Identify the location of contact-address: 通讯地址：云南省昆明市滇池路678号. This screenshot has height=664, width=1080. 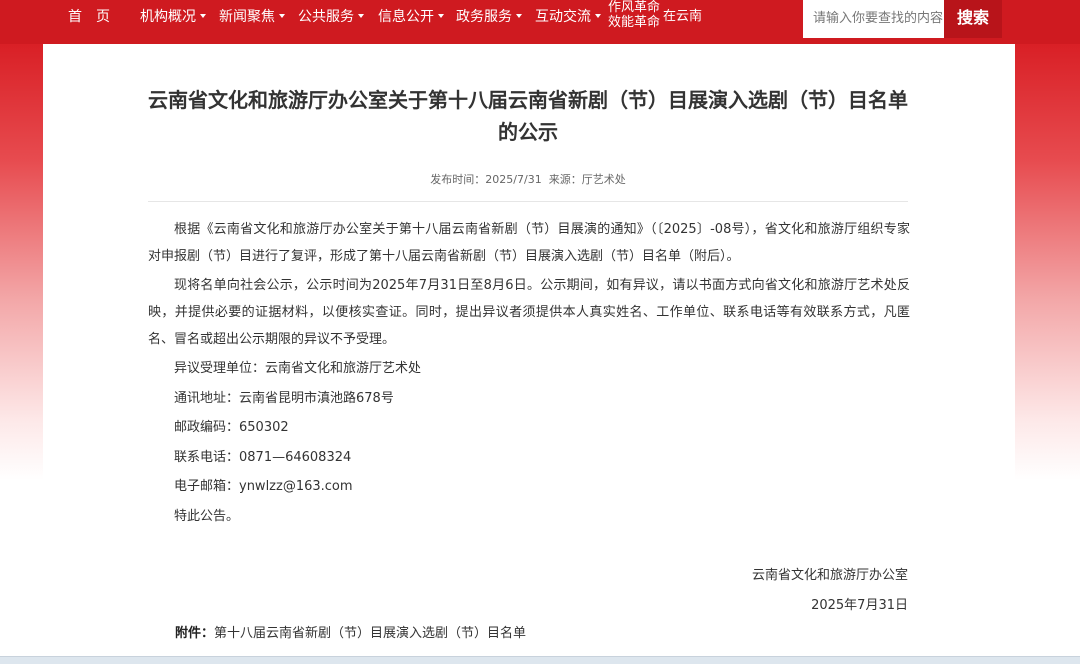
(284, 398).